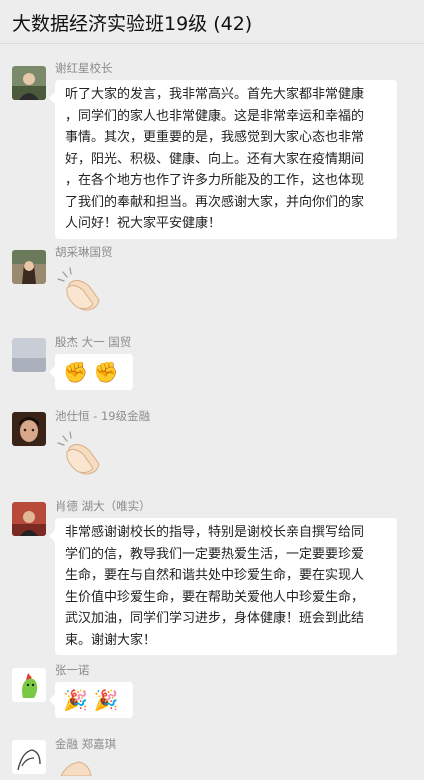 The width and height of the screenshot is (424, 780). What do you see at coordinates (84, 68) in the screenshot?
I see `sender-name: 谢红星校长` at bounding box center [84, 68].